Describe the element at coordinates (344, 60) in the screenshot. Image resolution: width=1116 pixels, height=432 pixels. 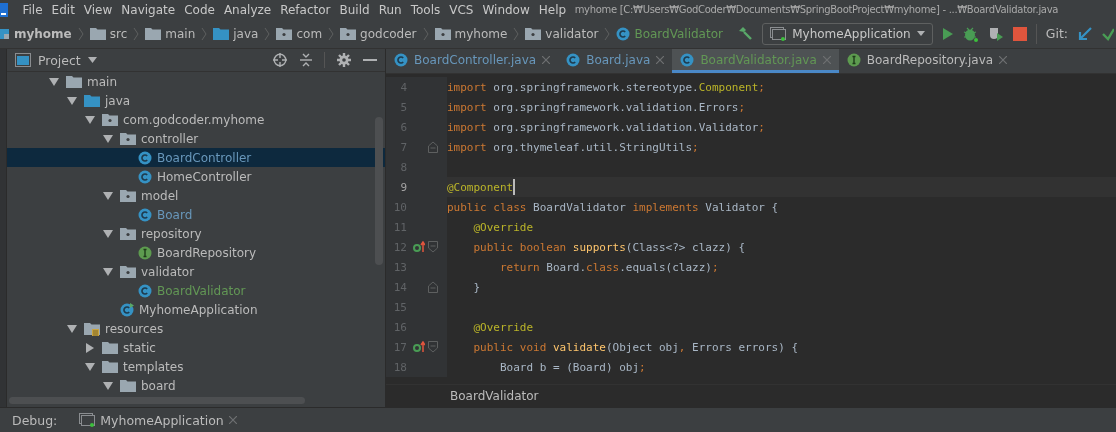
I see `settings-icon` at that location.